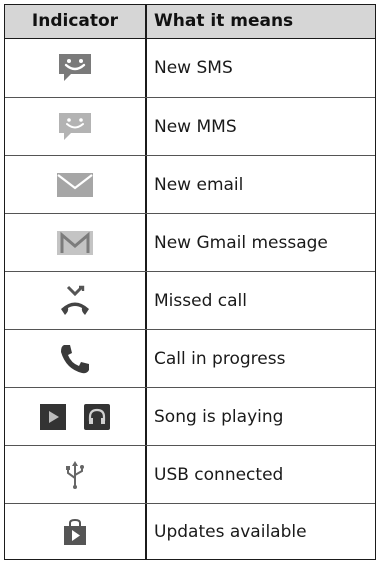 The height and width of the screenshot is (564, 384). What do you see at coordinates (75, 358) in the screenshot?
I see `phone-handset-icon` at bounding box center [75, 358].